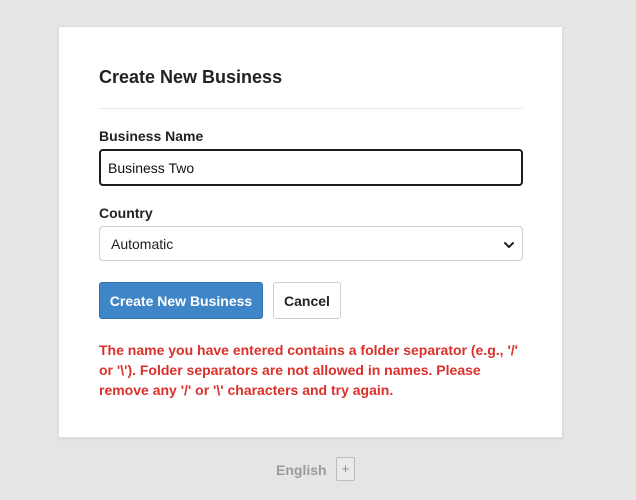 The image size is (636, 500). What do you see at coordinates (311, 167) in the screenshot?
I see `business-name-input` at bounding box center [311, 167].